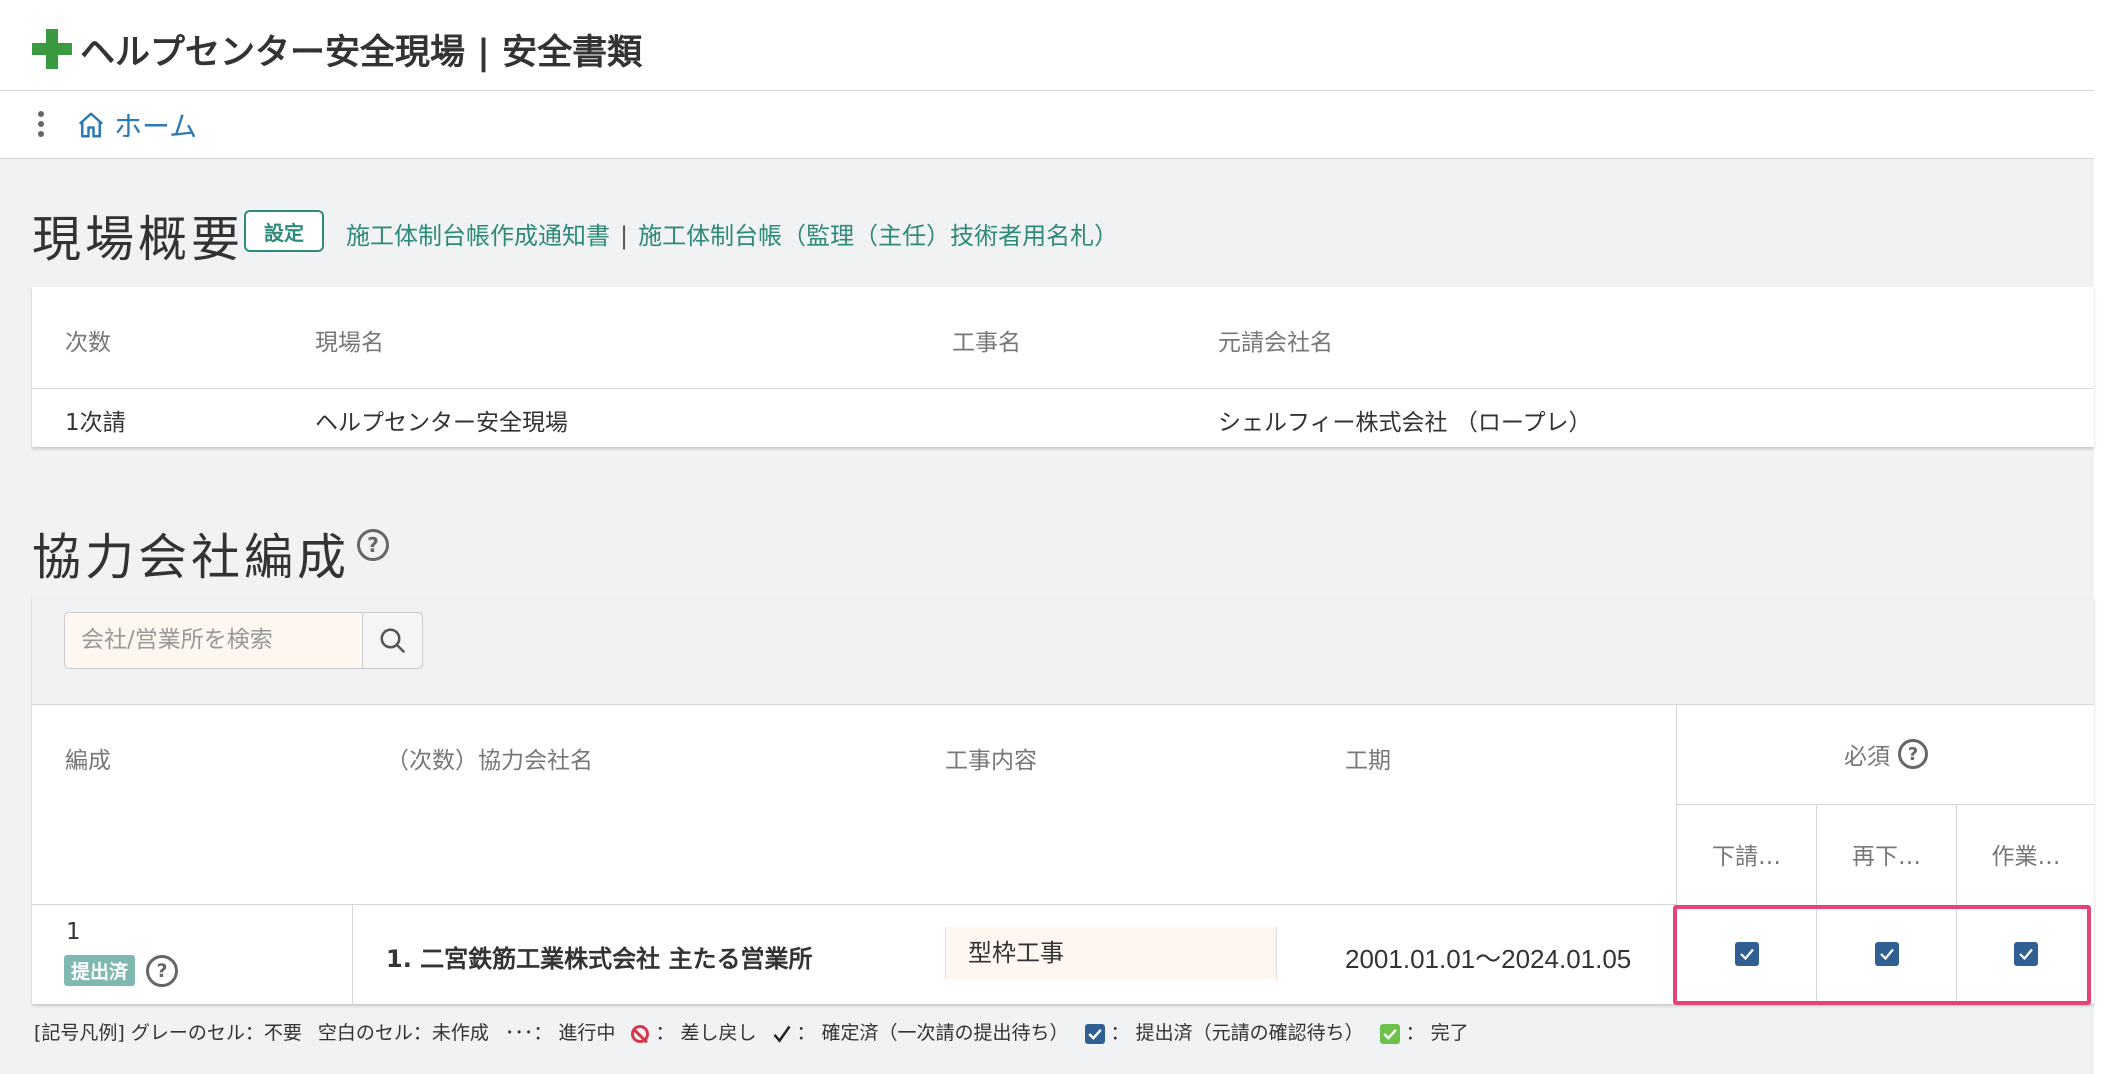 The image size is (2104, 1074). I want to click on legend-confirmed-text: ： 確定済（一次請の提出待ち）, so click(932, 1033).